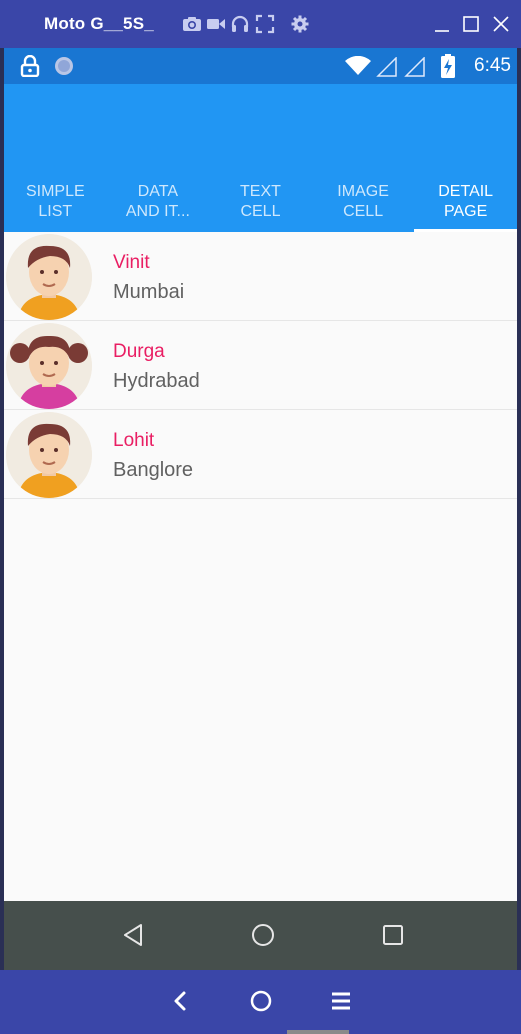 The height and width of the screenshot is (1034, 521). I want to click on lock-icon, so click(30, 66).